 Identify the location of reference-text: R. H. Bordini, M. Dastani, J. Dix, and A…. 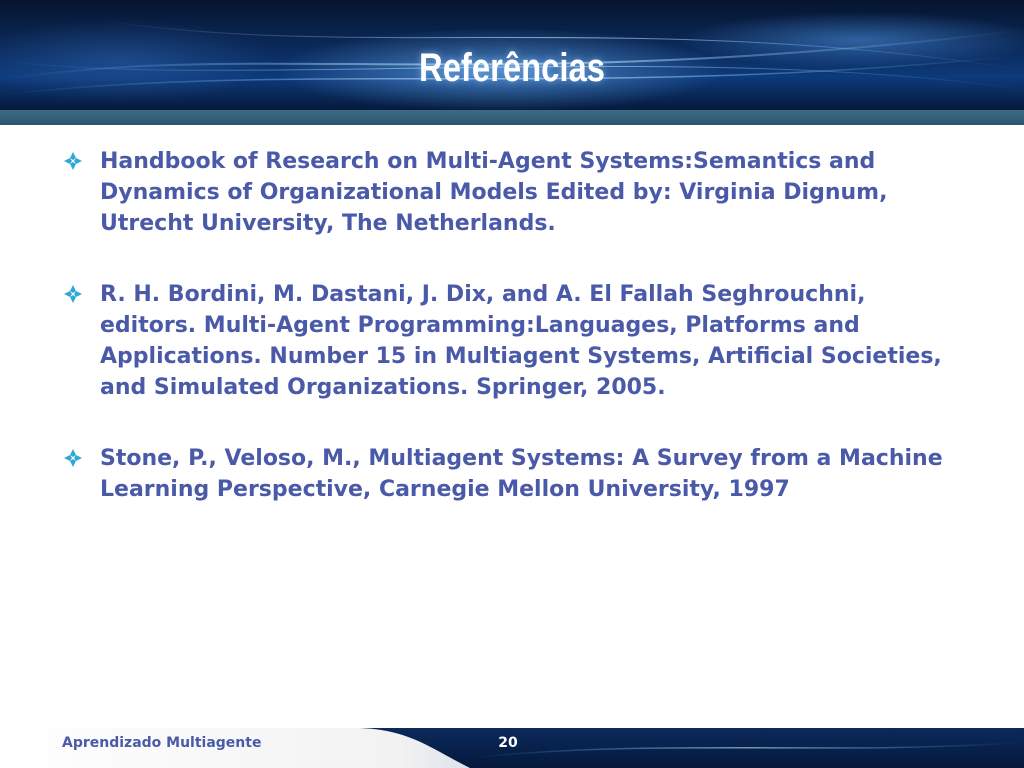
(521, 341).